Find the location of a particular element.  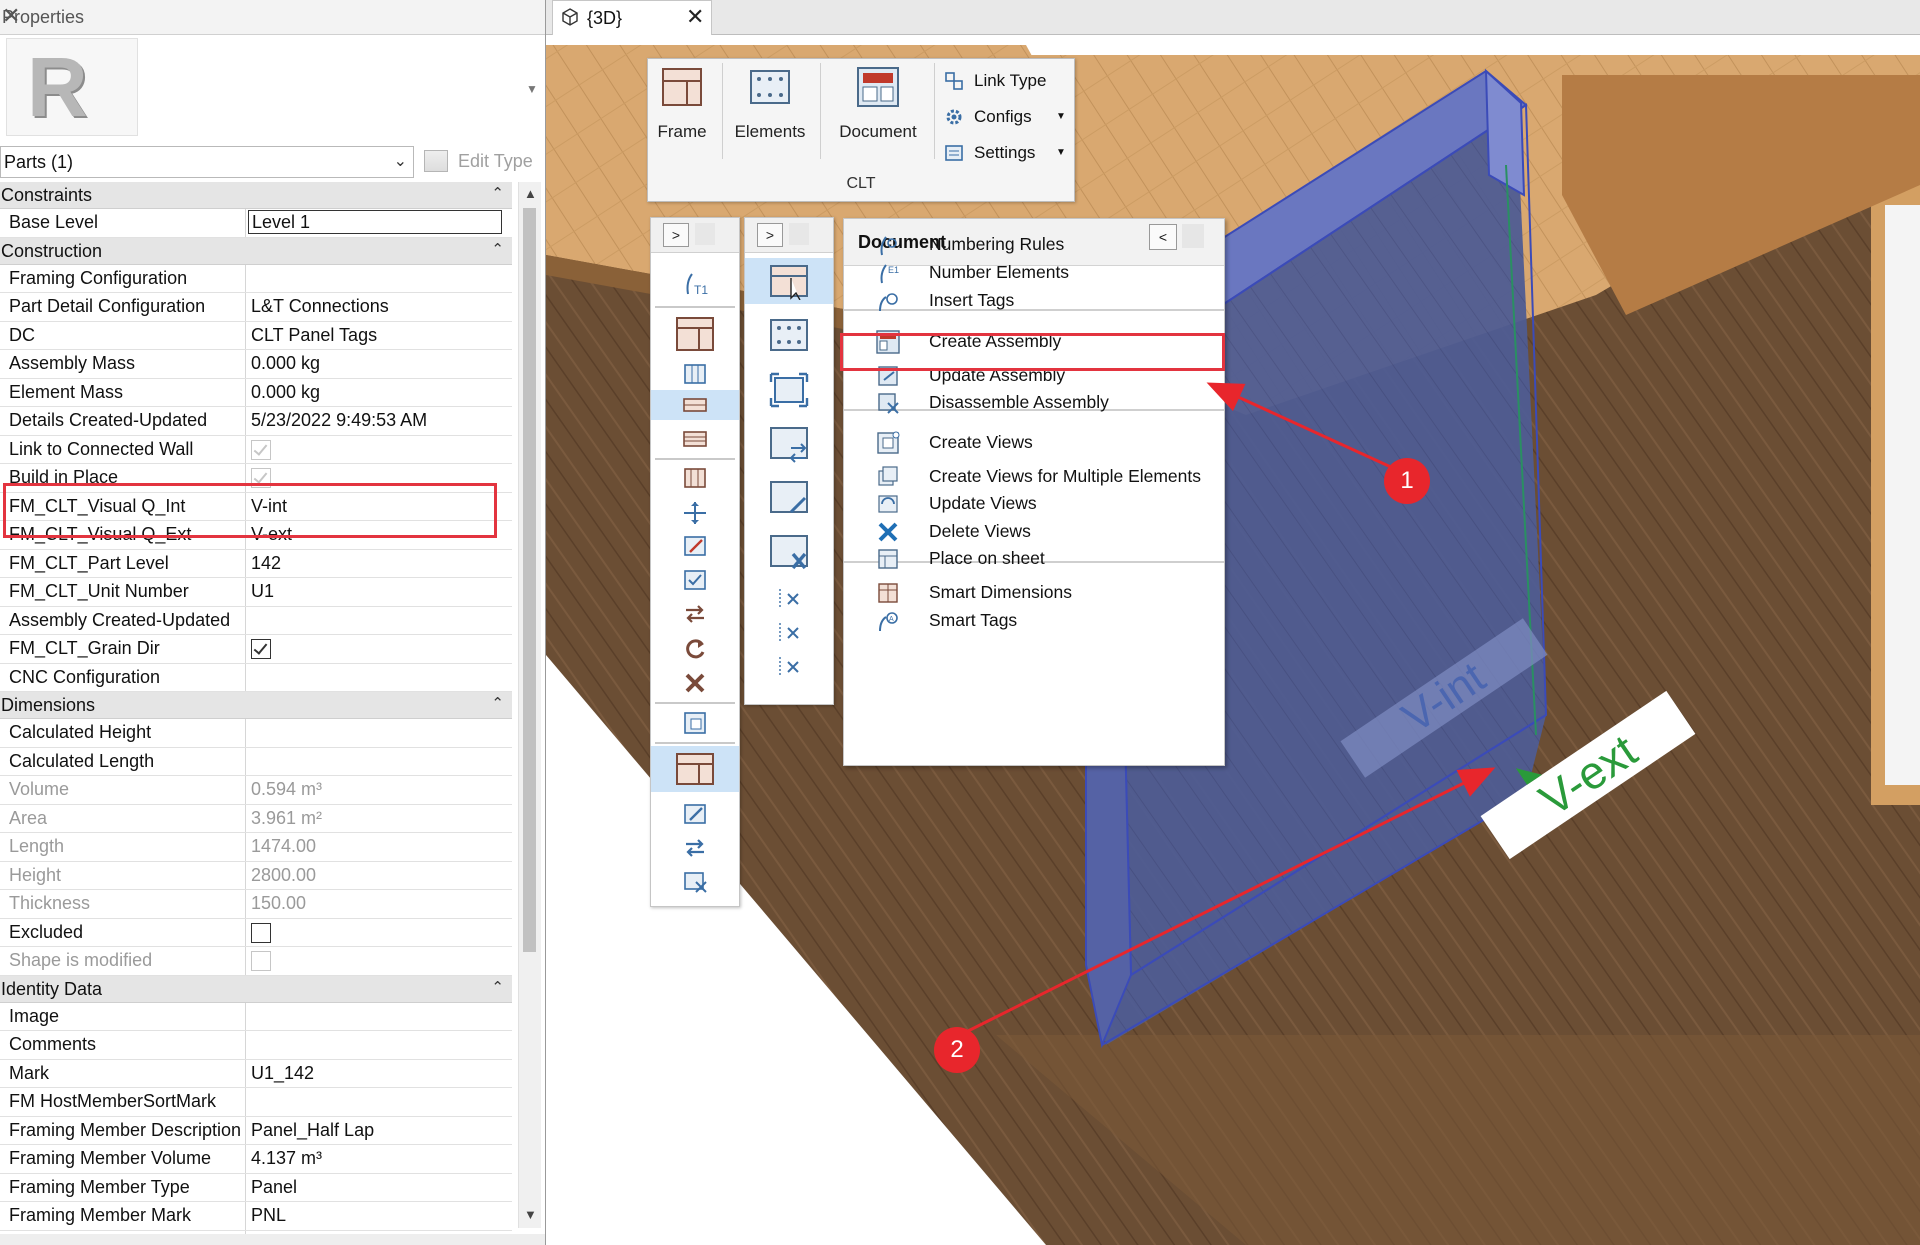

property-row: Calculated Length is located at coordinates (256, 761).